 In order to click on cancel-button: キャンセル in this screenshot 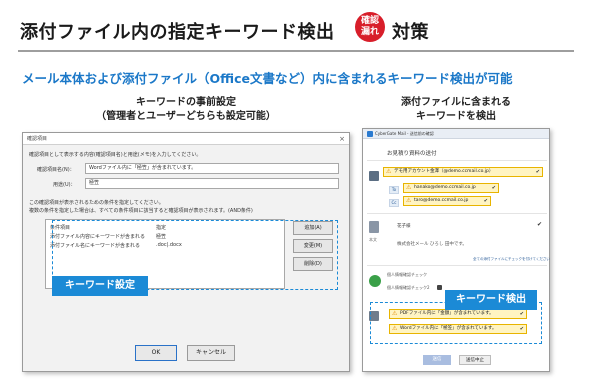, I will do `click(211, 353)`.